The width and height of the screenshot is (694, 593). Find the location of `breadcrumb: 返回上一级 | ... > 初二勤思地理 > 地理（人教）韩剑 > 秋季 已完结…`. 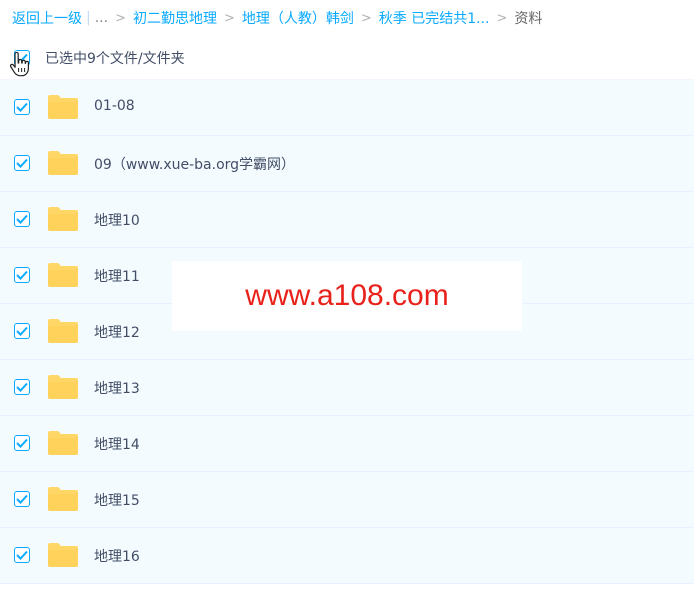

breadcrumb: 返回上一级 | ... > 初二勤思地理 > 地理（人教）韩剑 > 秋季 已完结… is located at coordinates (347, 18).